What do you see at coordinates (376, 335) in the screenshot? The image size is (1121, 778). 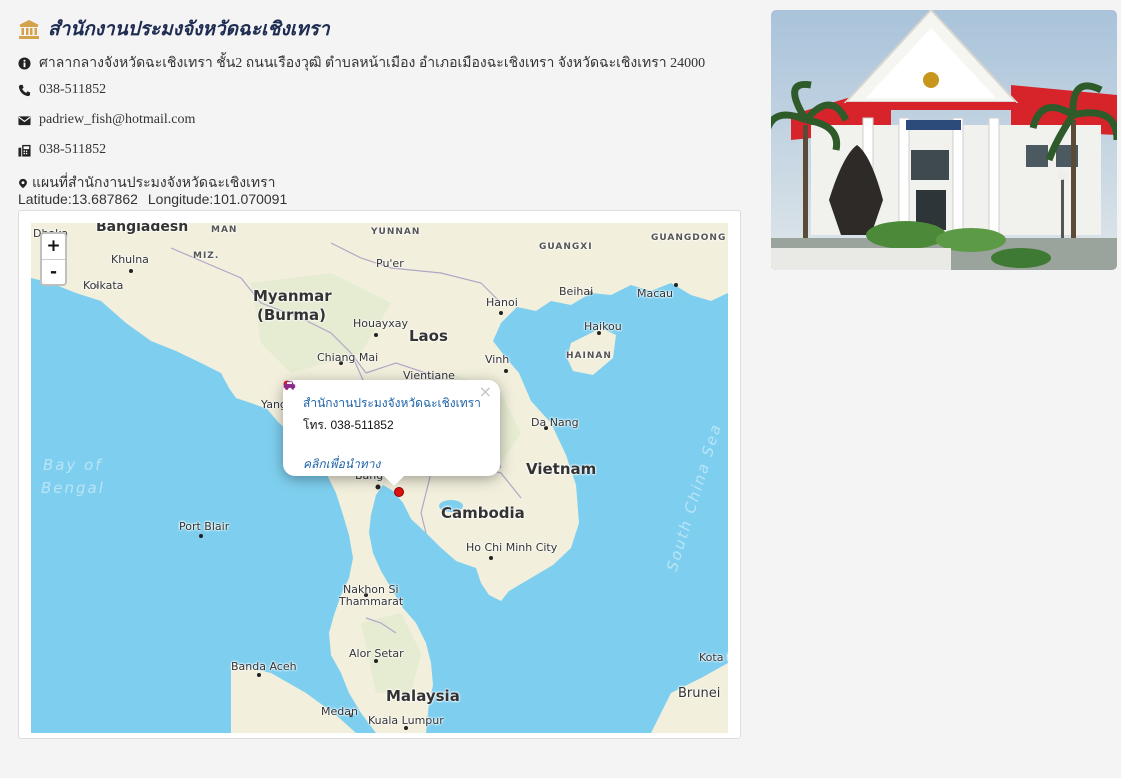 I see `city-dot-houayxay` at bounding box center [376, 335].